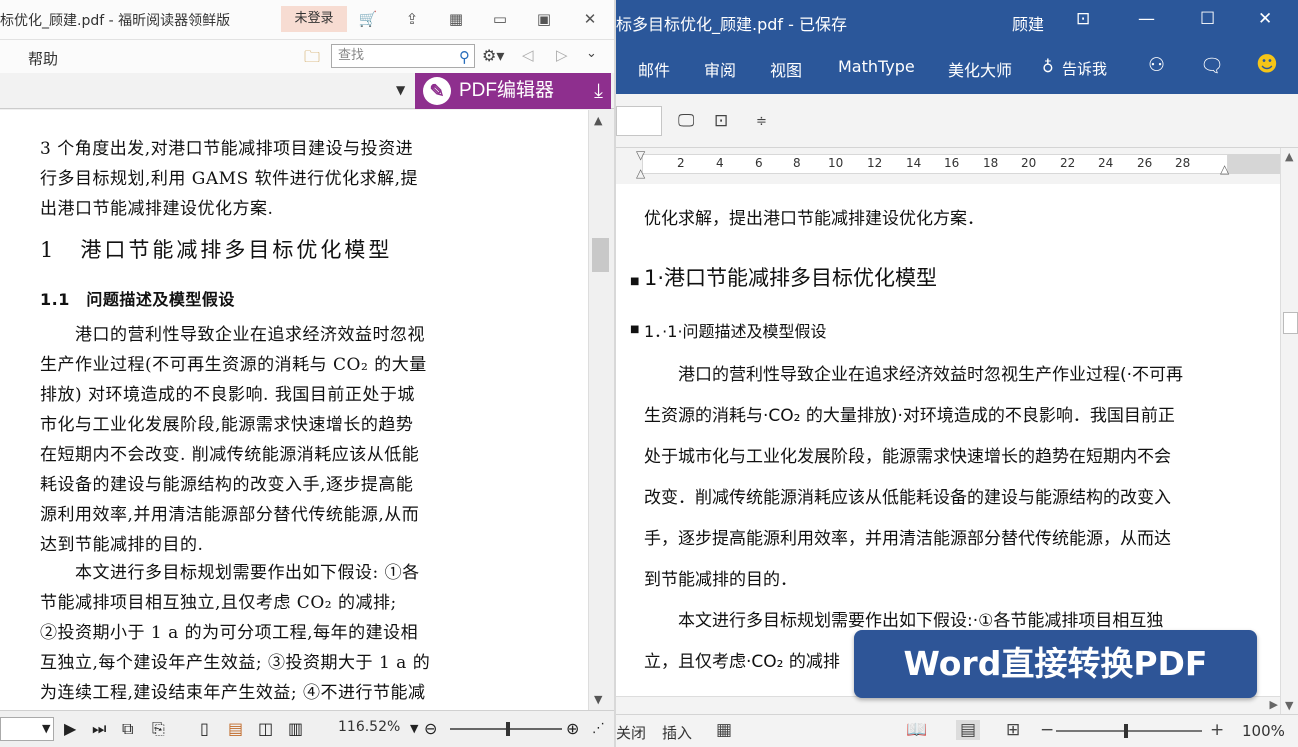 This screenshot has height=747, width=1298. I want to click on ruler-number: 8, so click(797, 163).